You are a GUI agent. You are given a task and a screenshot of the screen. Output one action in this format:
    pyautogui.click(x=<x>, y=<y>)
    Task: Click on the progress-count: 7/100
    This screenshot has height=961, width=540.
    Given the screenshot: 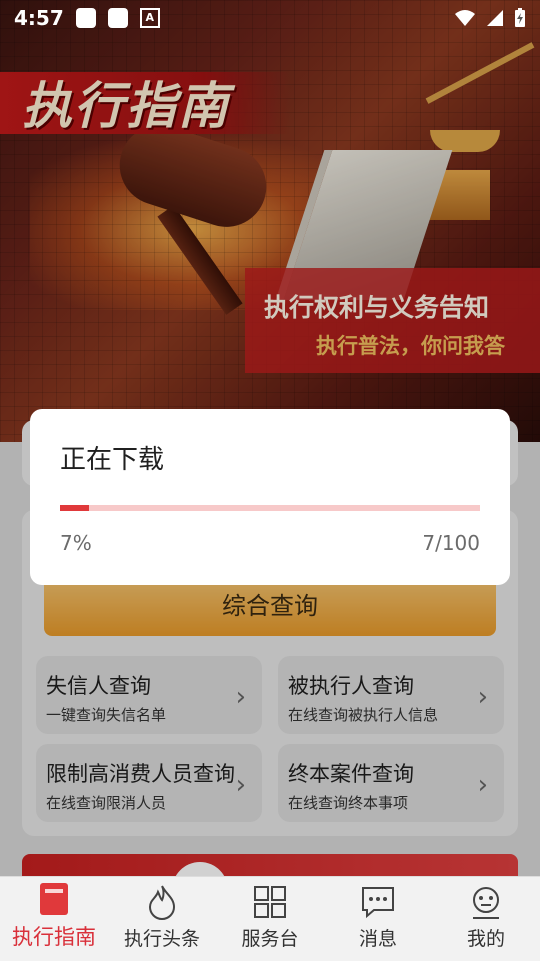 What is the action you would take?
    pyautogui.click(x=451, y=543)
    